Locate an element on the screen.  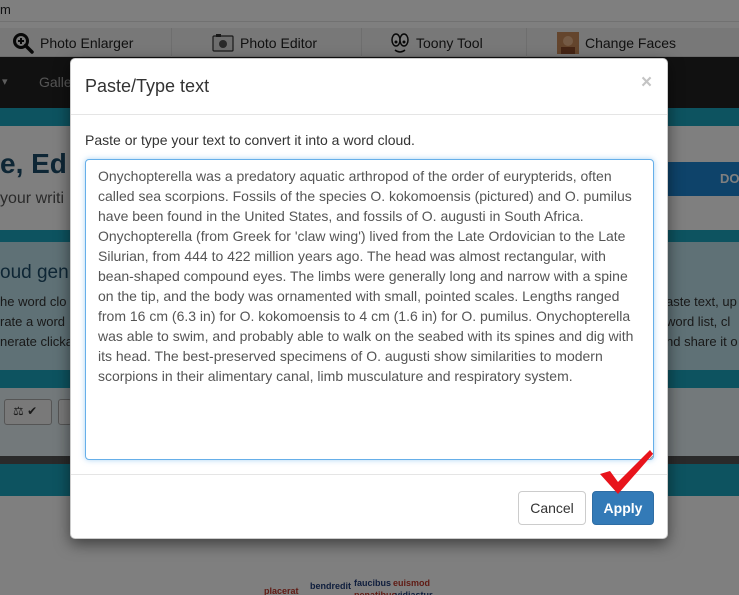
cancel-button: Cancel is located at coordinates (552, 508).